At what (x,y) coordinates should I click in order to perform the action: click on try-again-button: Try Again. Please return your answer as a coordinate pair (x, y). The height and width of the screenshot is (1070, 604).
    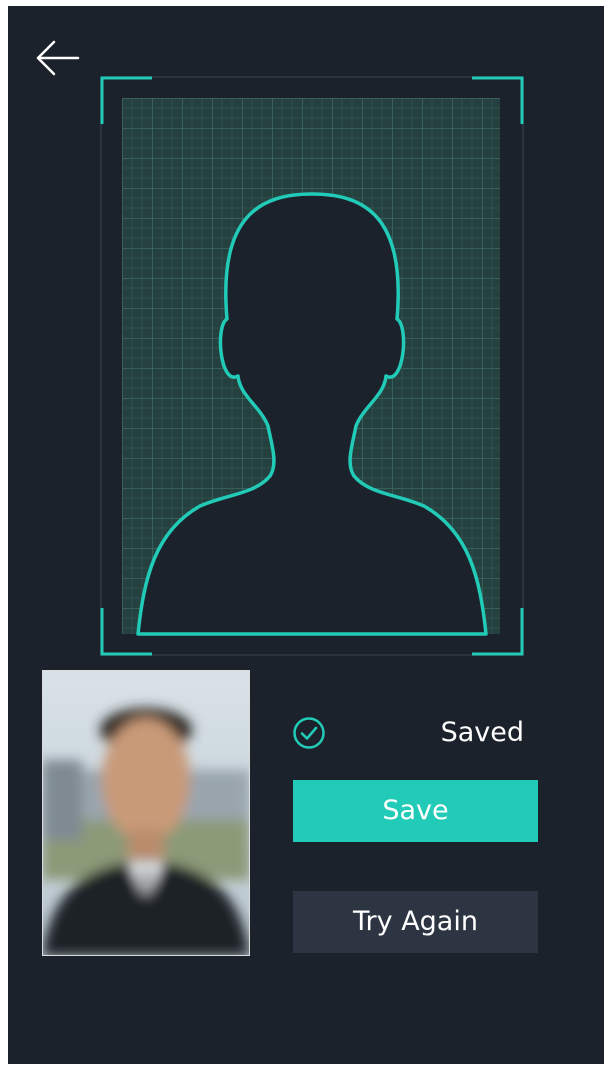
    Looking at the image, I should click on (415, 922).